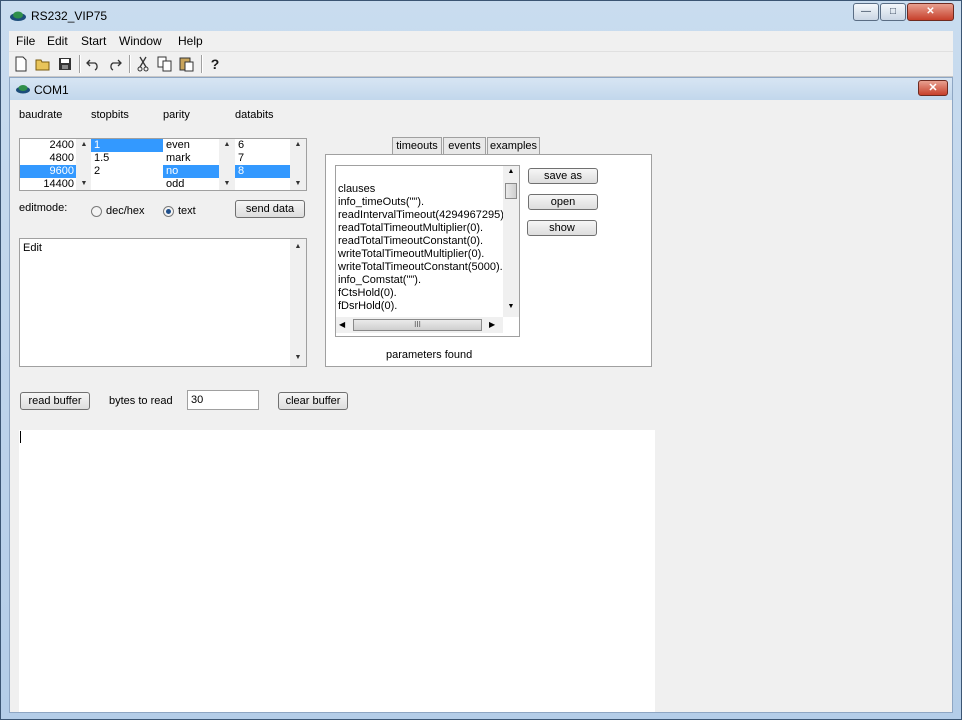 The width and height of the screenshot is (962, 720). Describe the element at coordinates (342, 324) in the screenshot. I see `scroll-left-icon: ◀` at that location.